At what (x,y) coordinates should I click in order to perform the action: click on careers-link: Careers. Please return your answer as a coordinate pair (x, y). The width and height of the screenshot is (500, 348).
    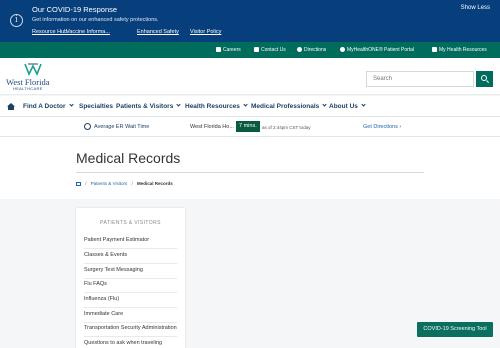
    Looking at the image, I should click on (228, 50).